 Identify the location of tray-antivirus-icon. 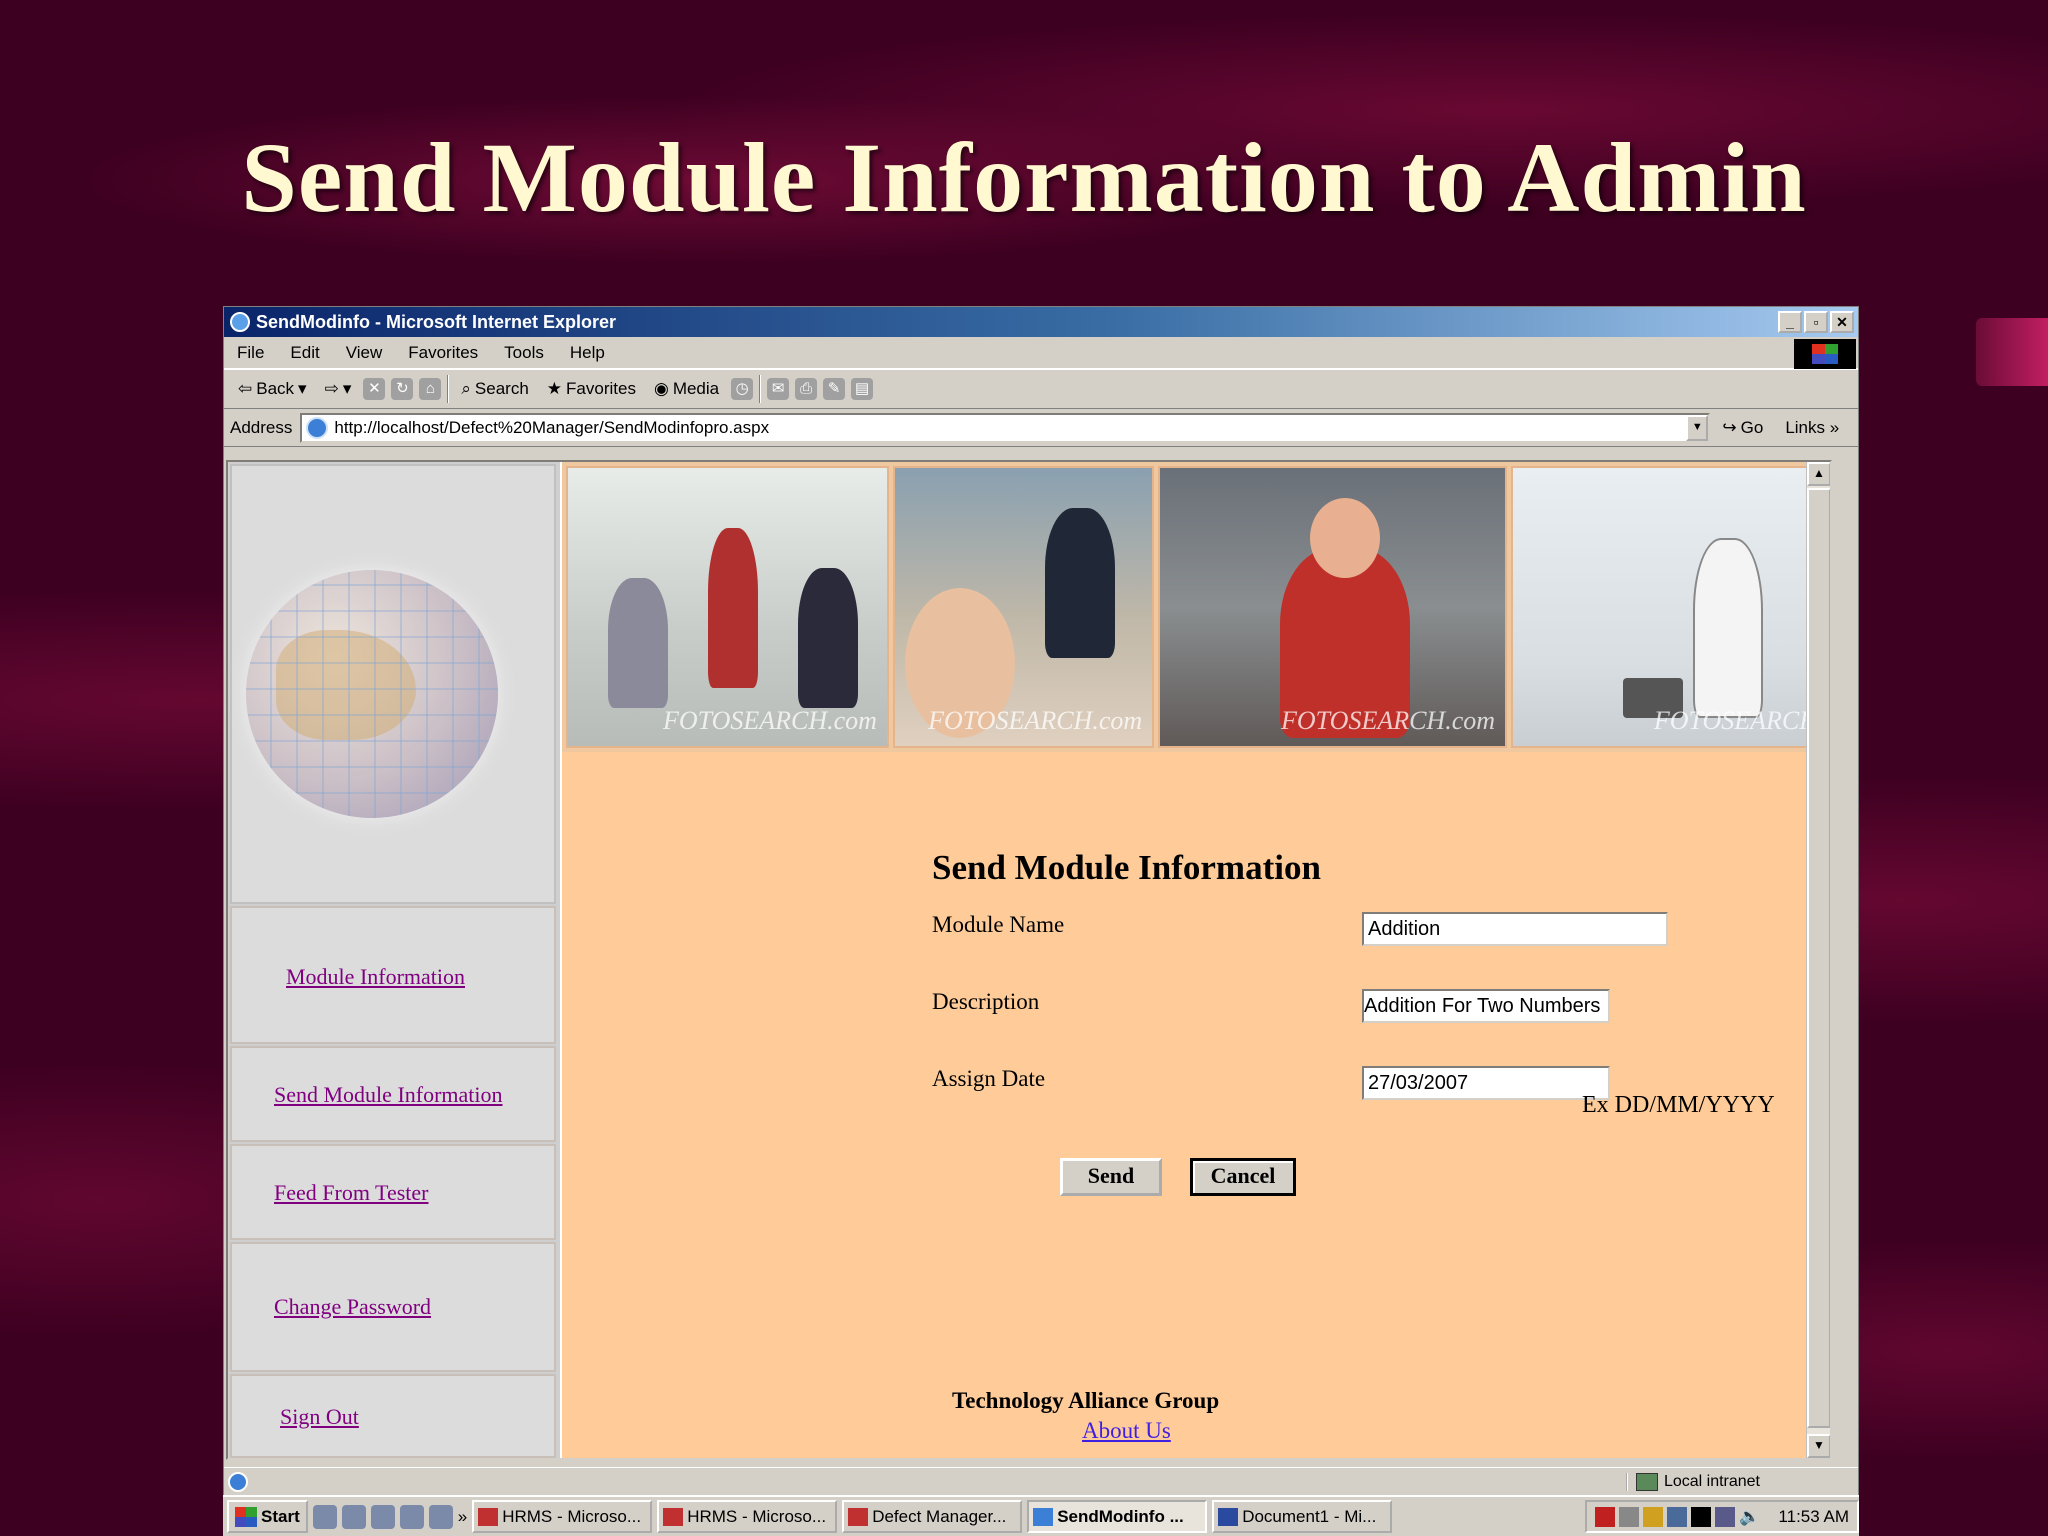
(1605, 1516).